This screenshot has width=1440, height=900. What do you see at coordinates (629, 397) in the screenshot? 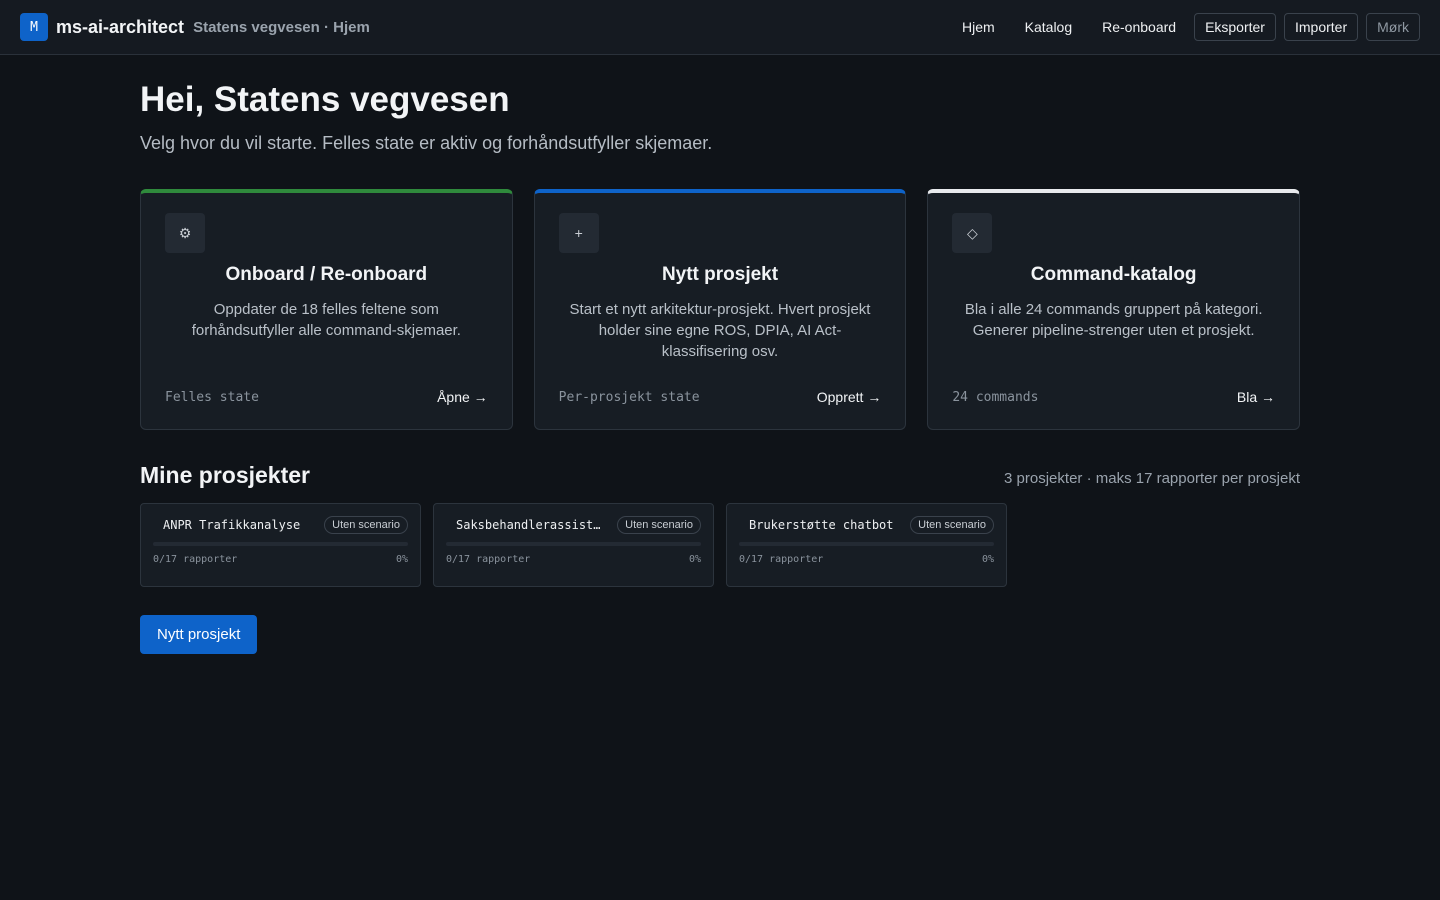
I see `card-meta: Per-prosjekt state` at bounding box center [629, 397].